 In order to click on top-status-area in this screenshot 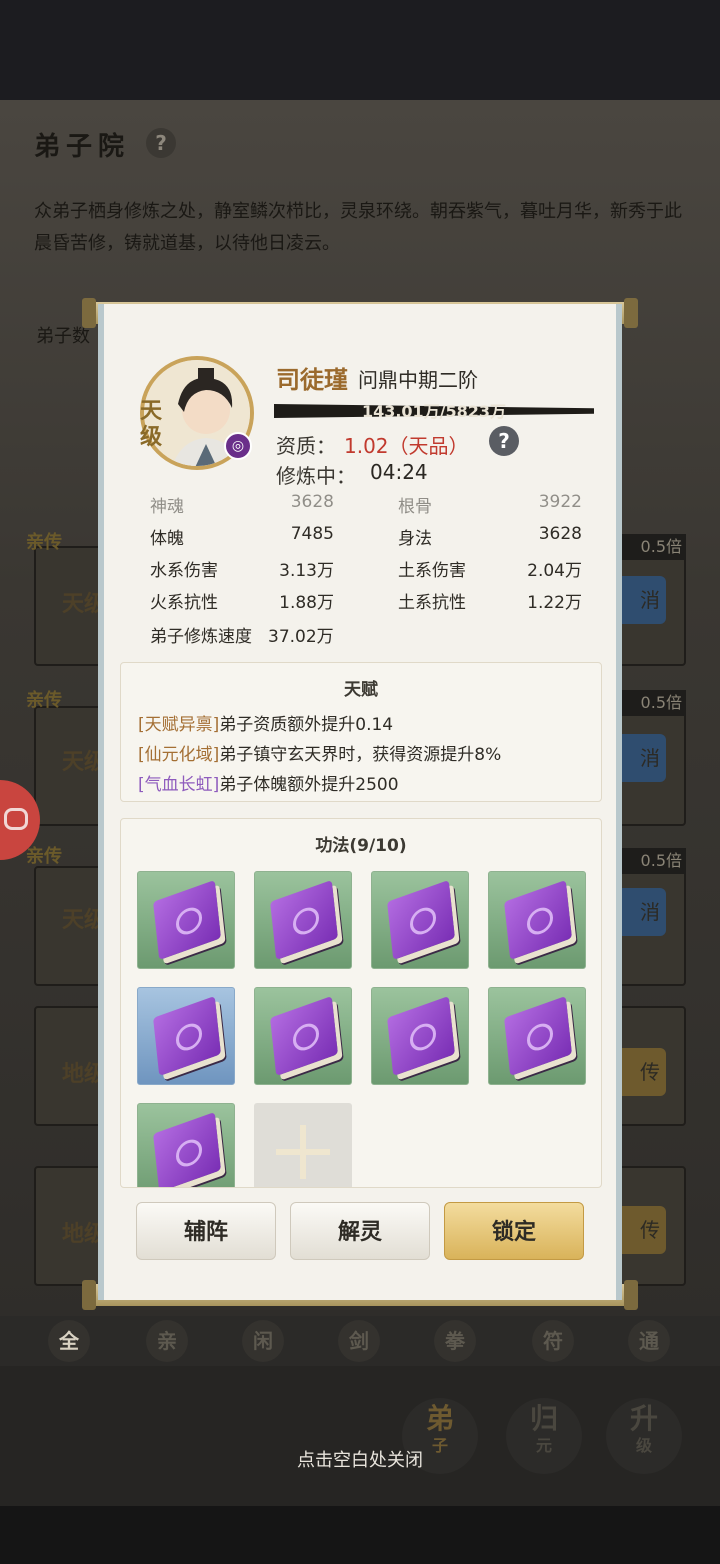, I will do `click(360, 50)`.